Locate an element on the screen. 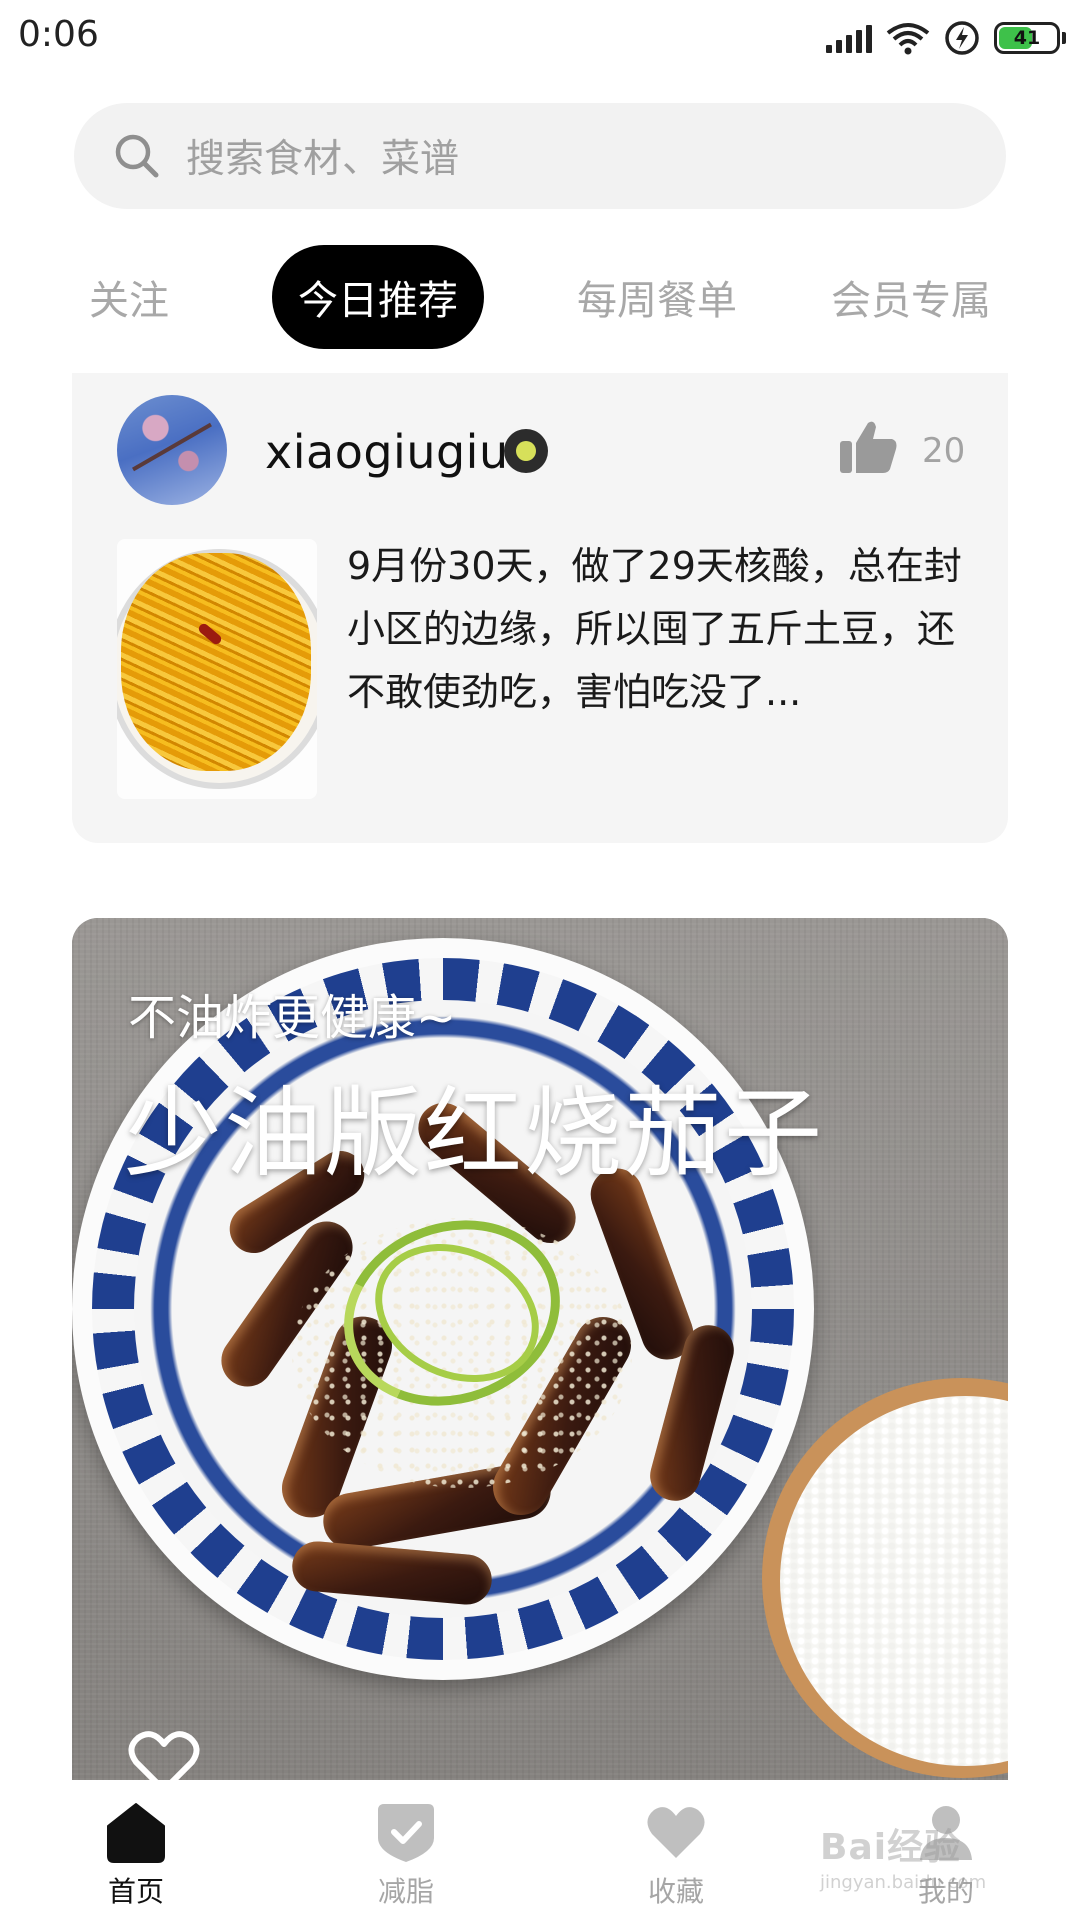 The height and width of the screenshot is (1920, 1080). wifi-icon is located at coordinates (908, 39).